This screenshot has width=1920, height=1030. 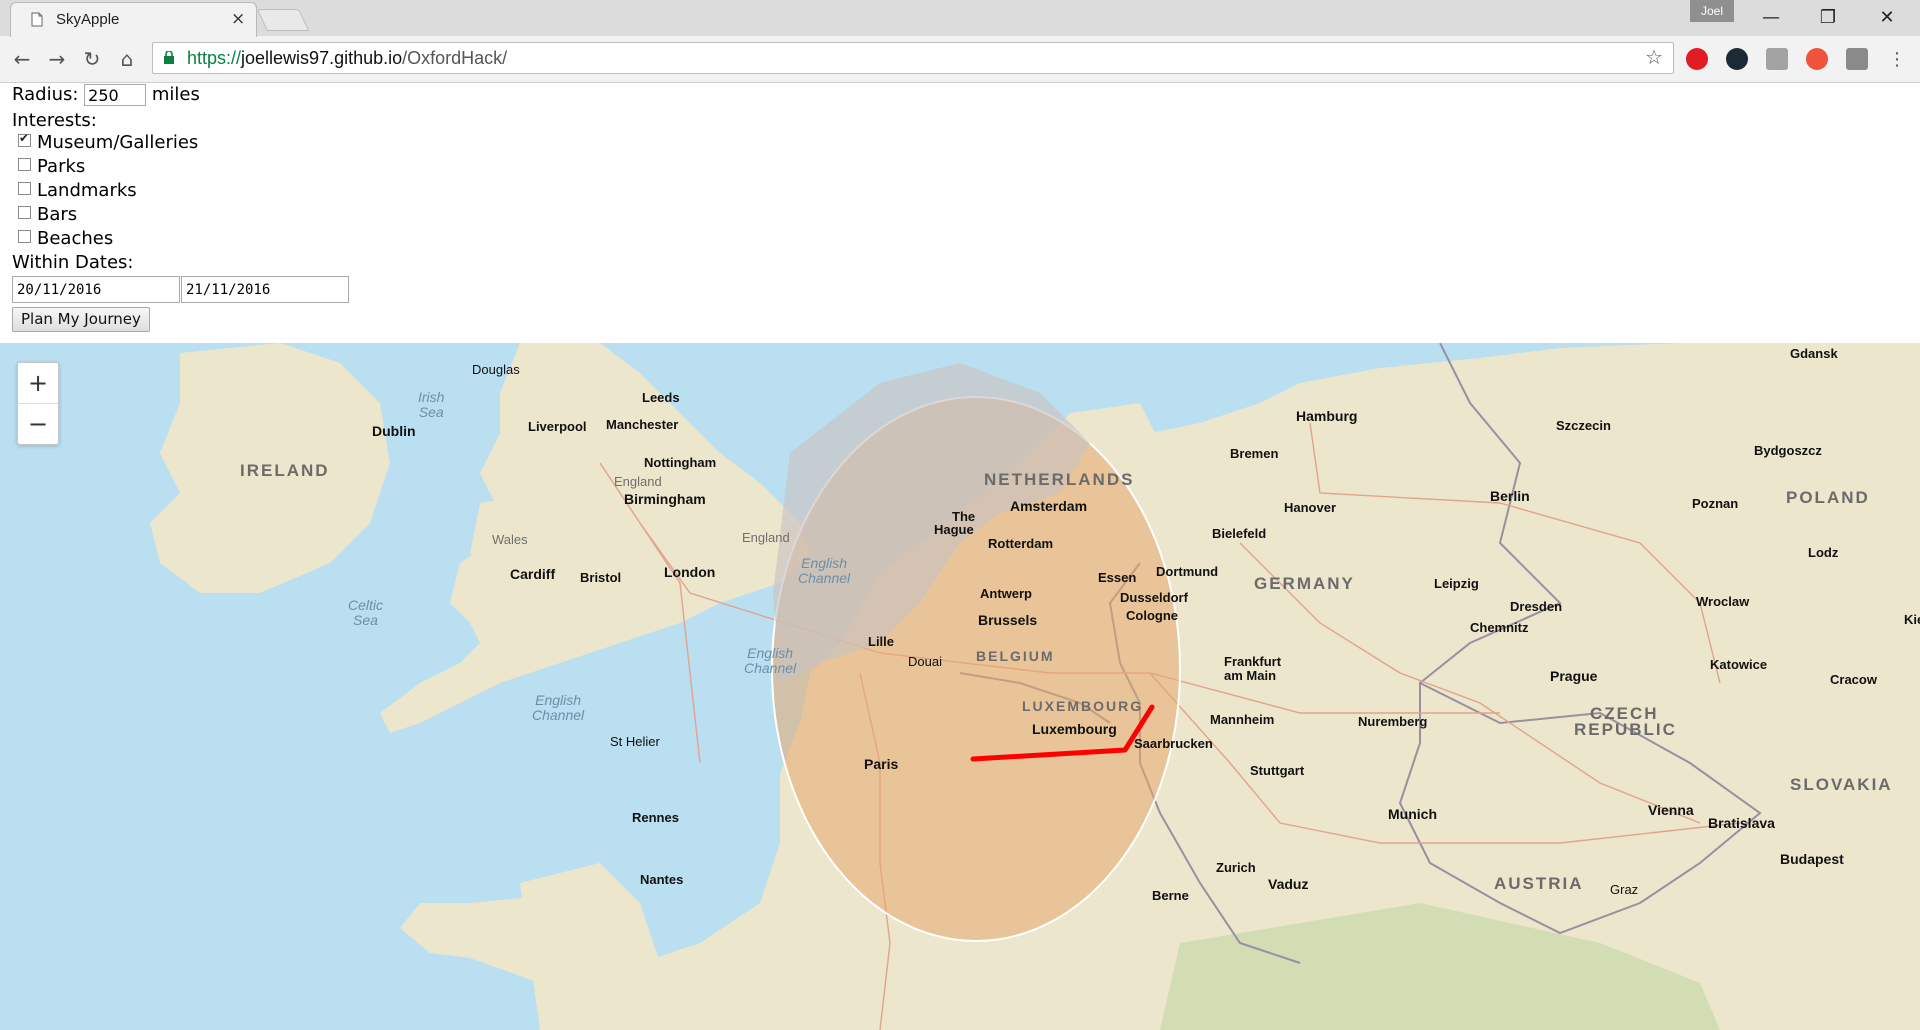 What do you see at coordinates (65, 238) in the screenshot?
I see `interest-beaches: Beaches` at bounding box center [65, 238].